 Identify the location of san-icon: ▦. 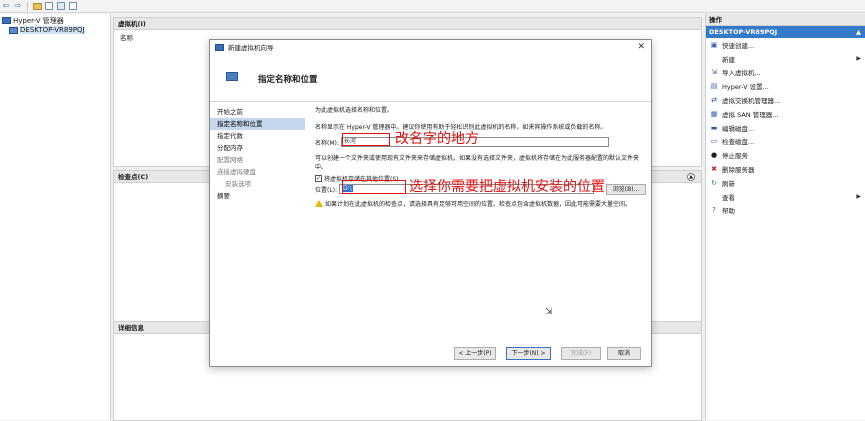
(714, 113).